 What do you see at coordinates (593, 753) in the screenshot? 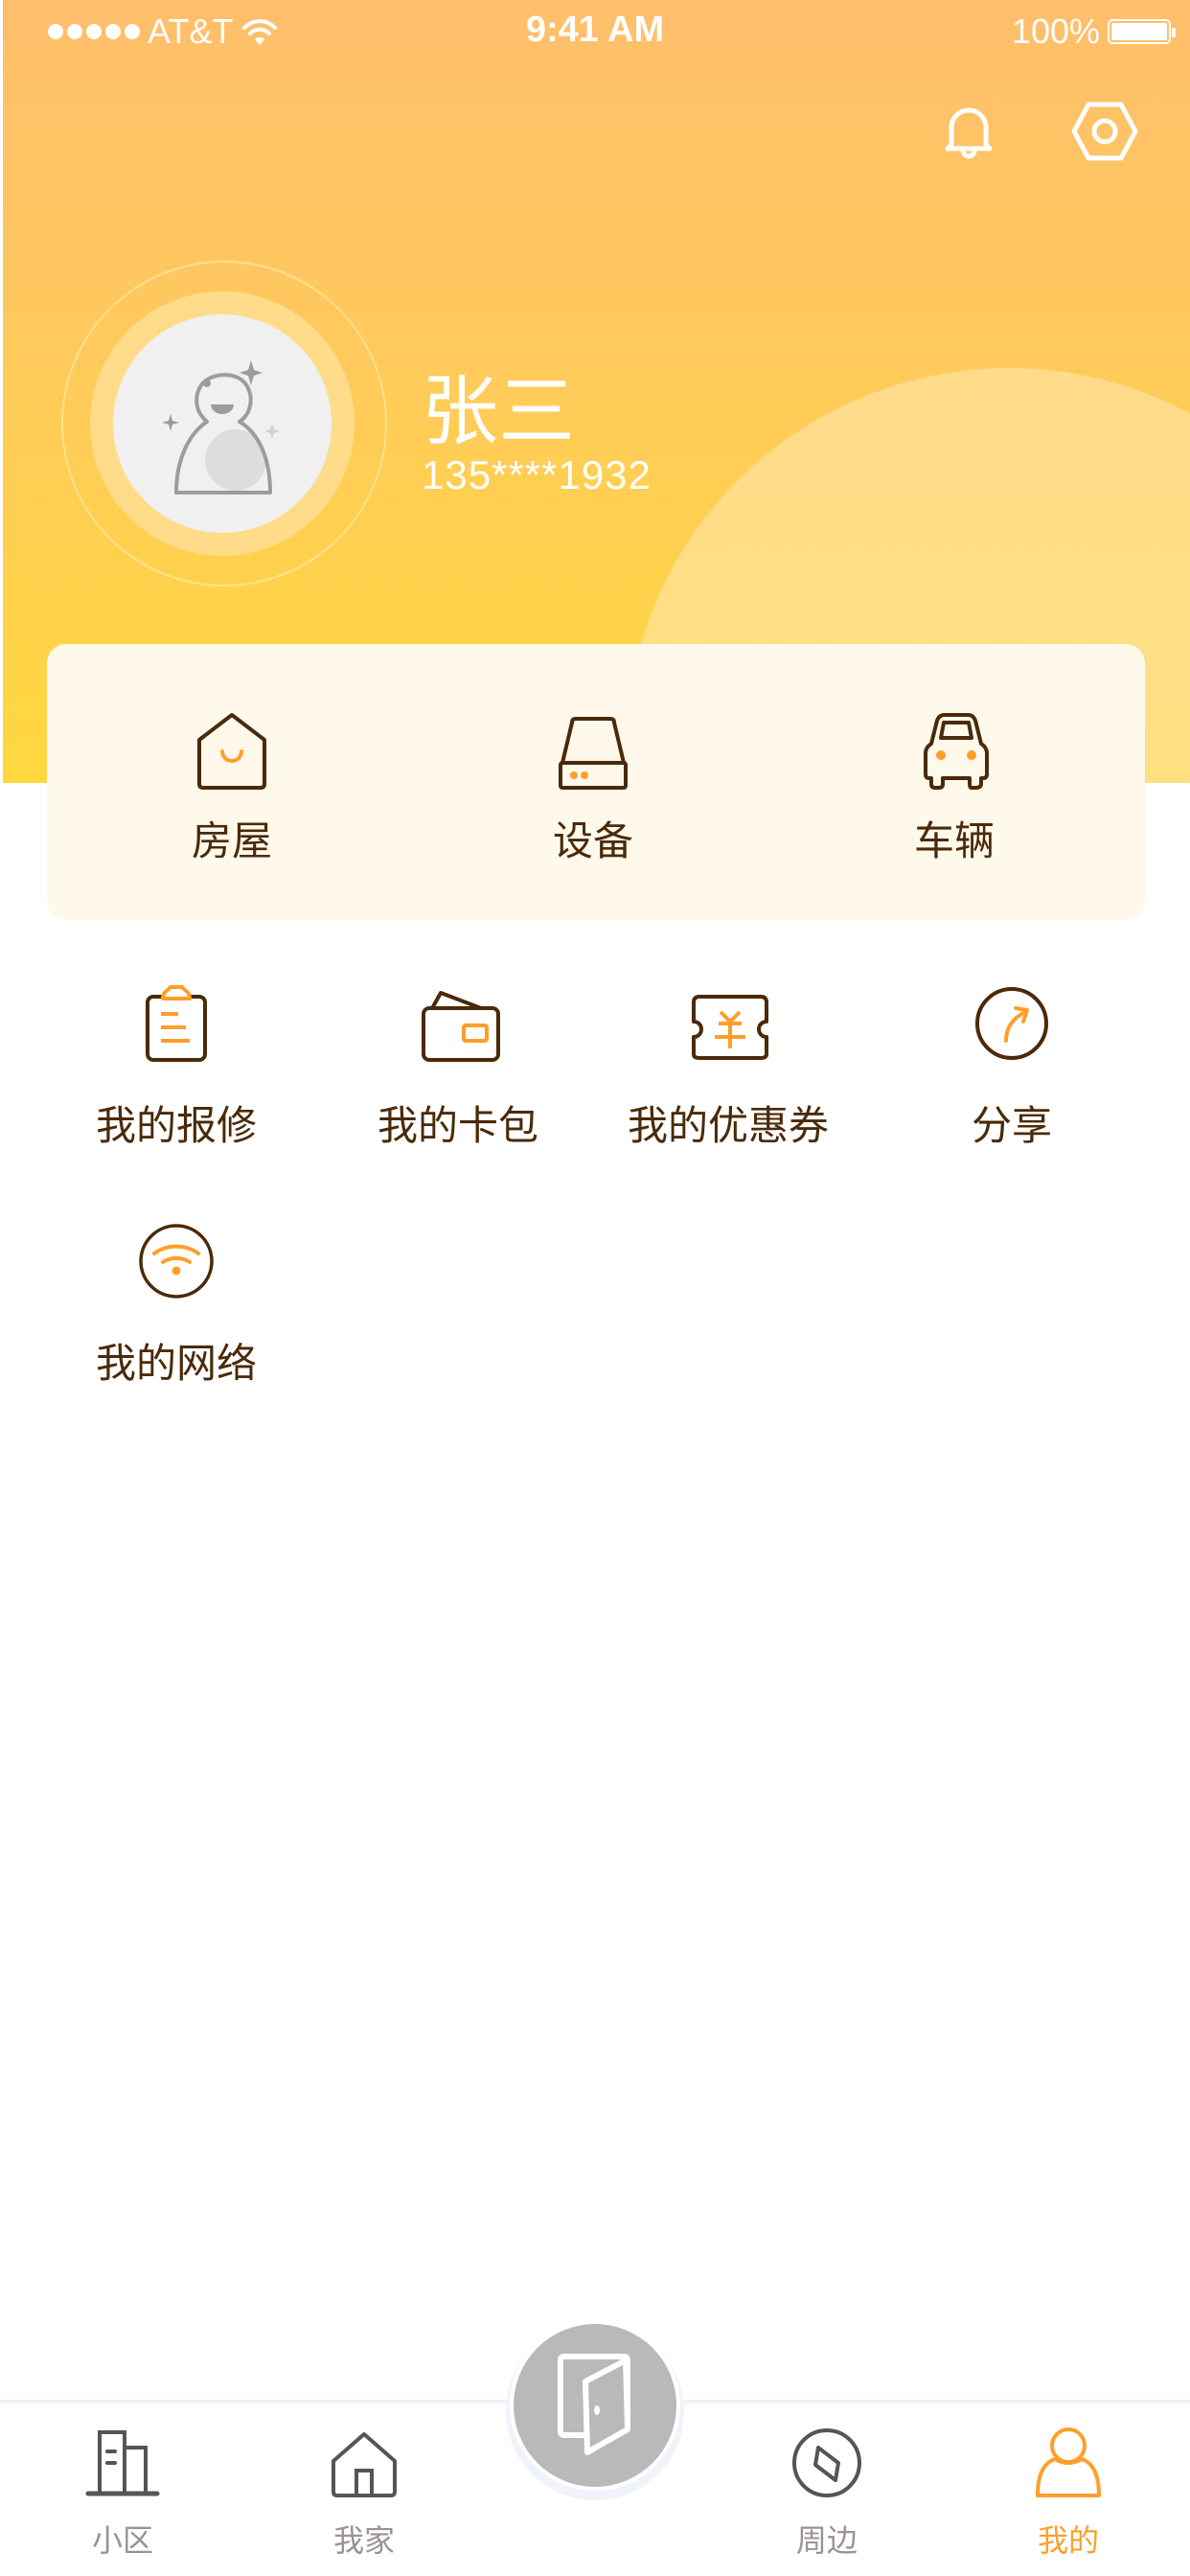
I see `device-icon` at bounding box center [593, 753].